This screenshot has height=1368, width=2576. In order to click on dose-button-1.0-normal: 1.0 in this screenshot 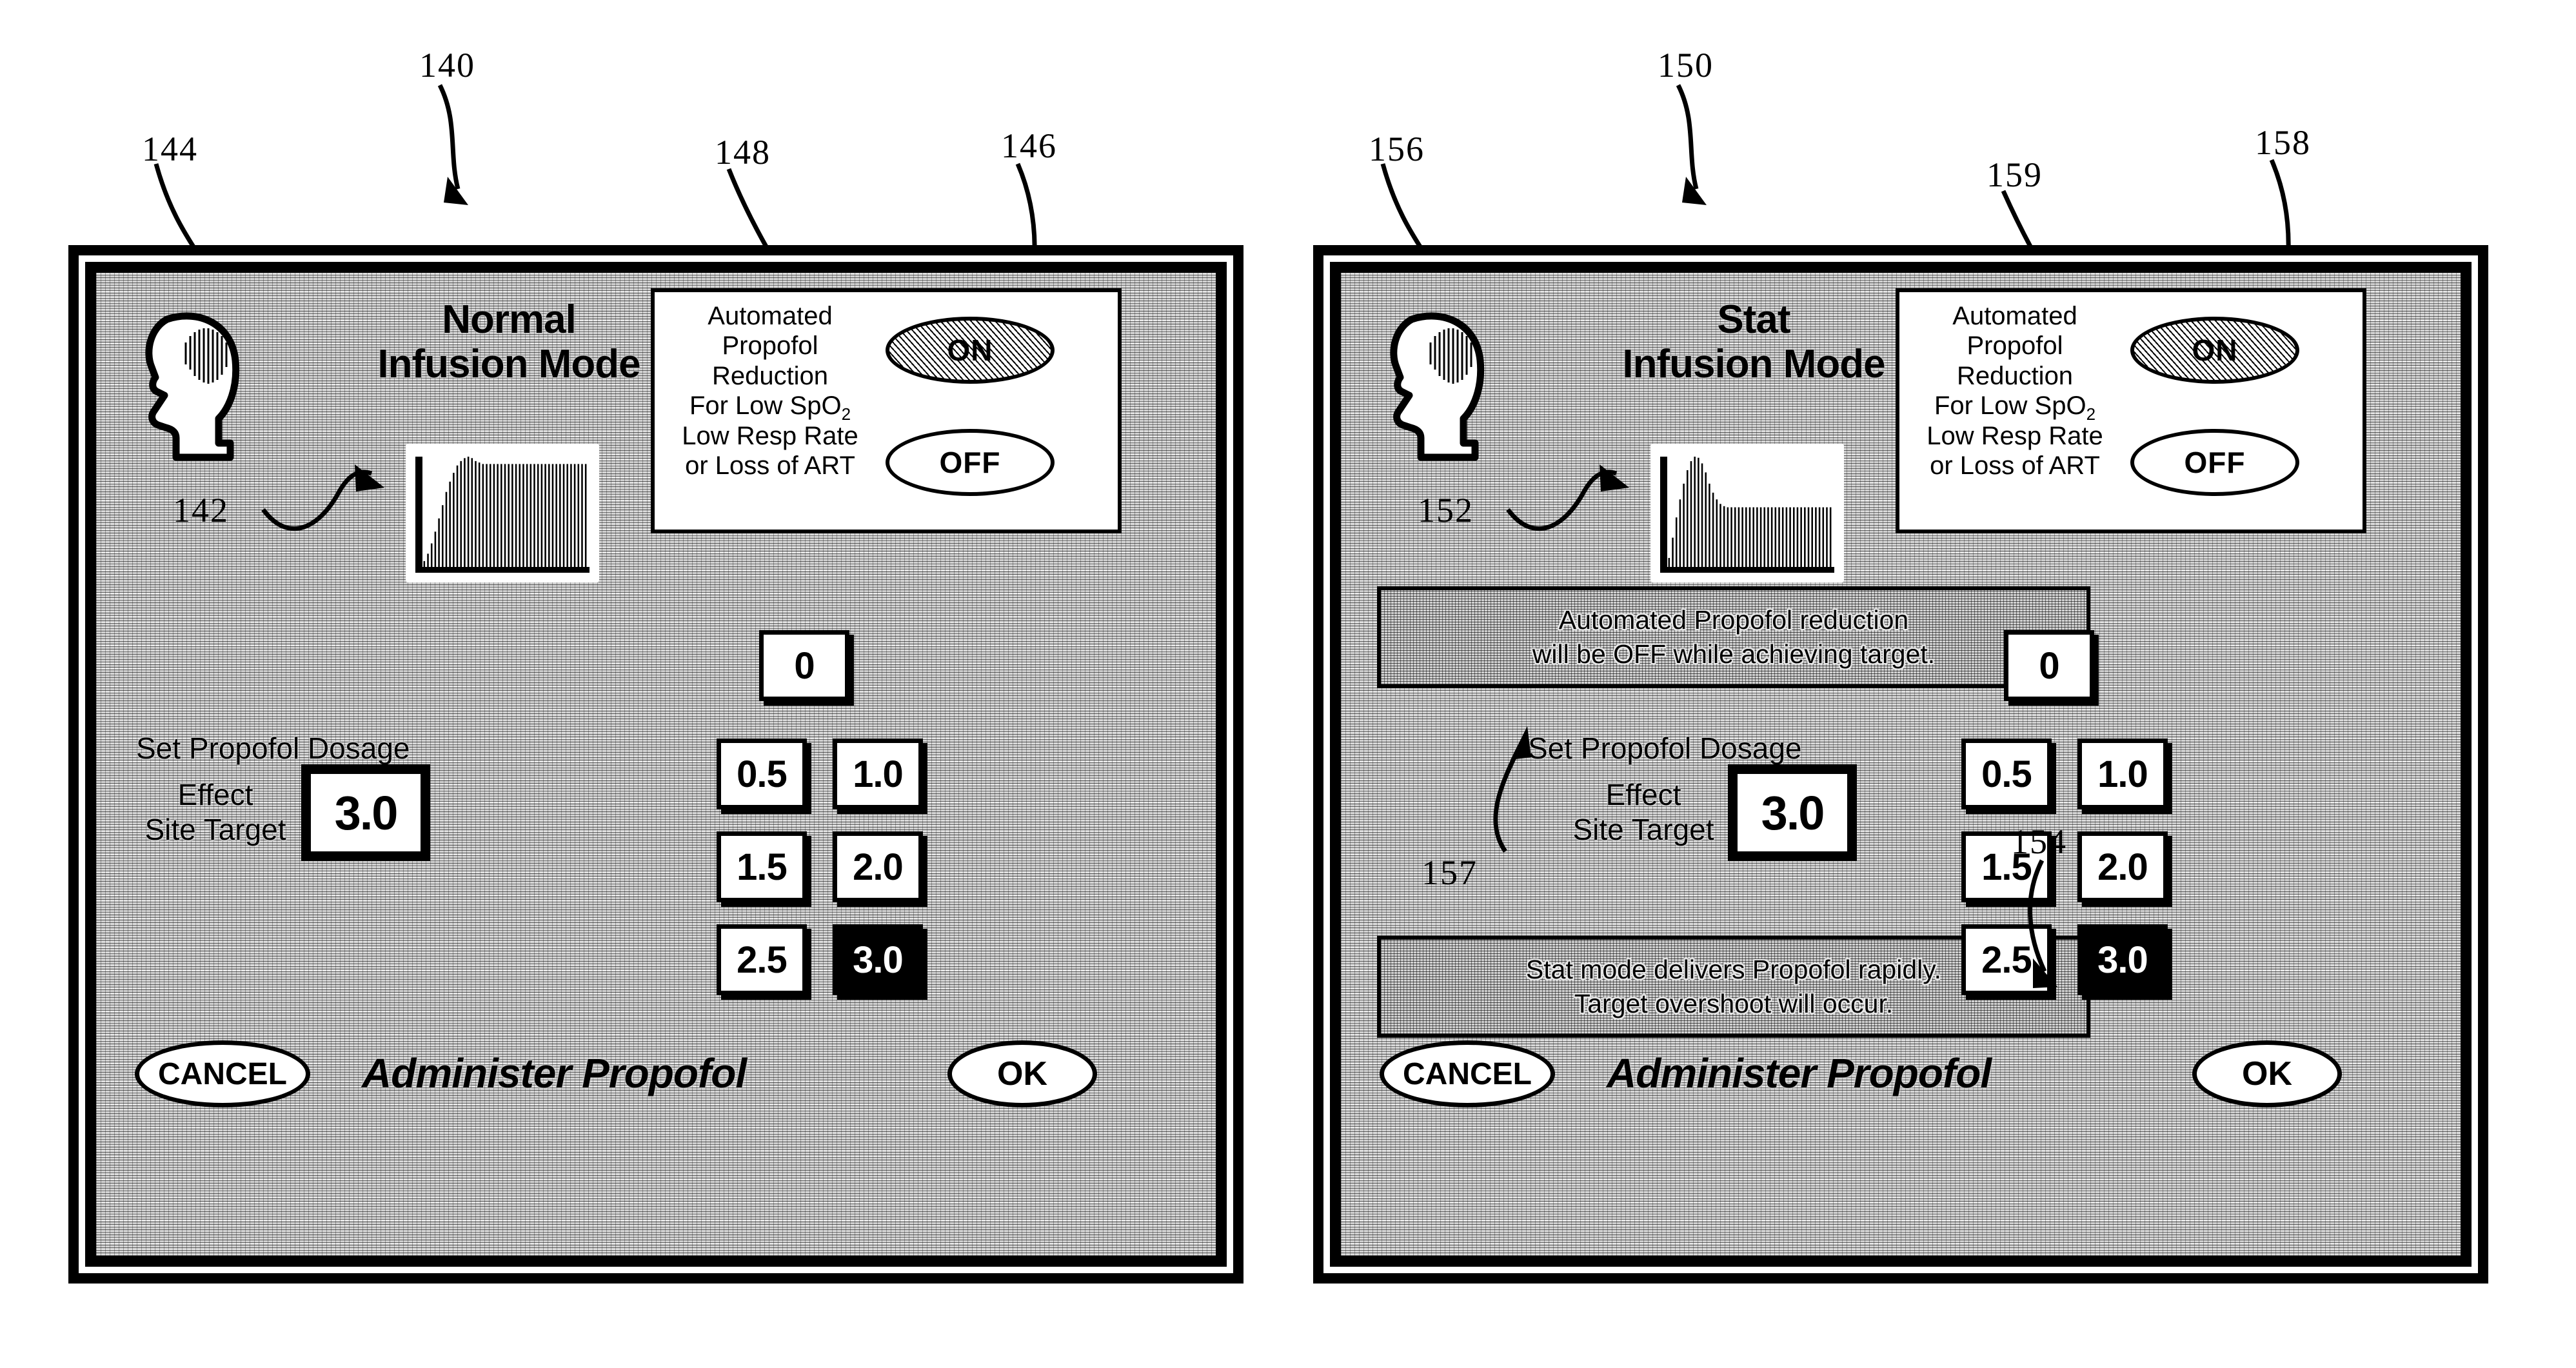, I will do `click(878, 774)`.